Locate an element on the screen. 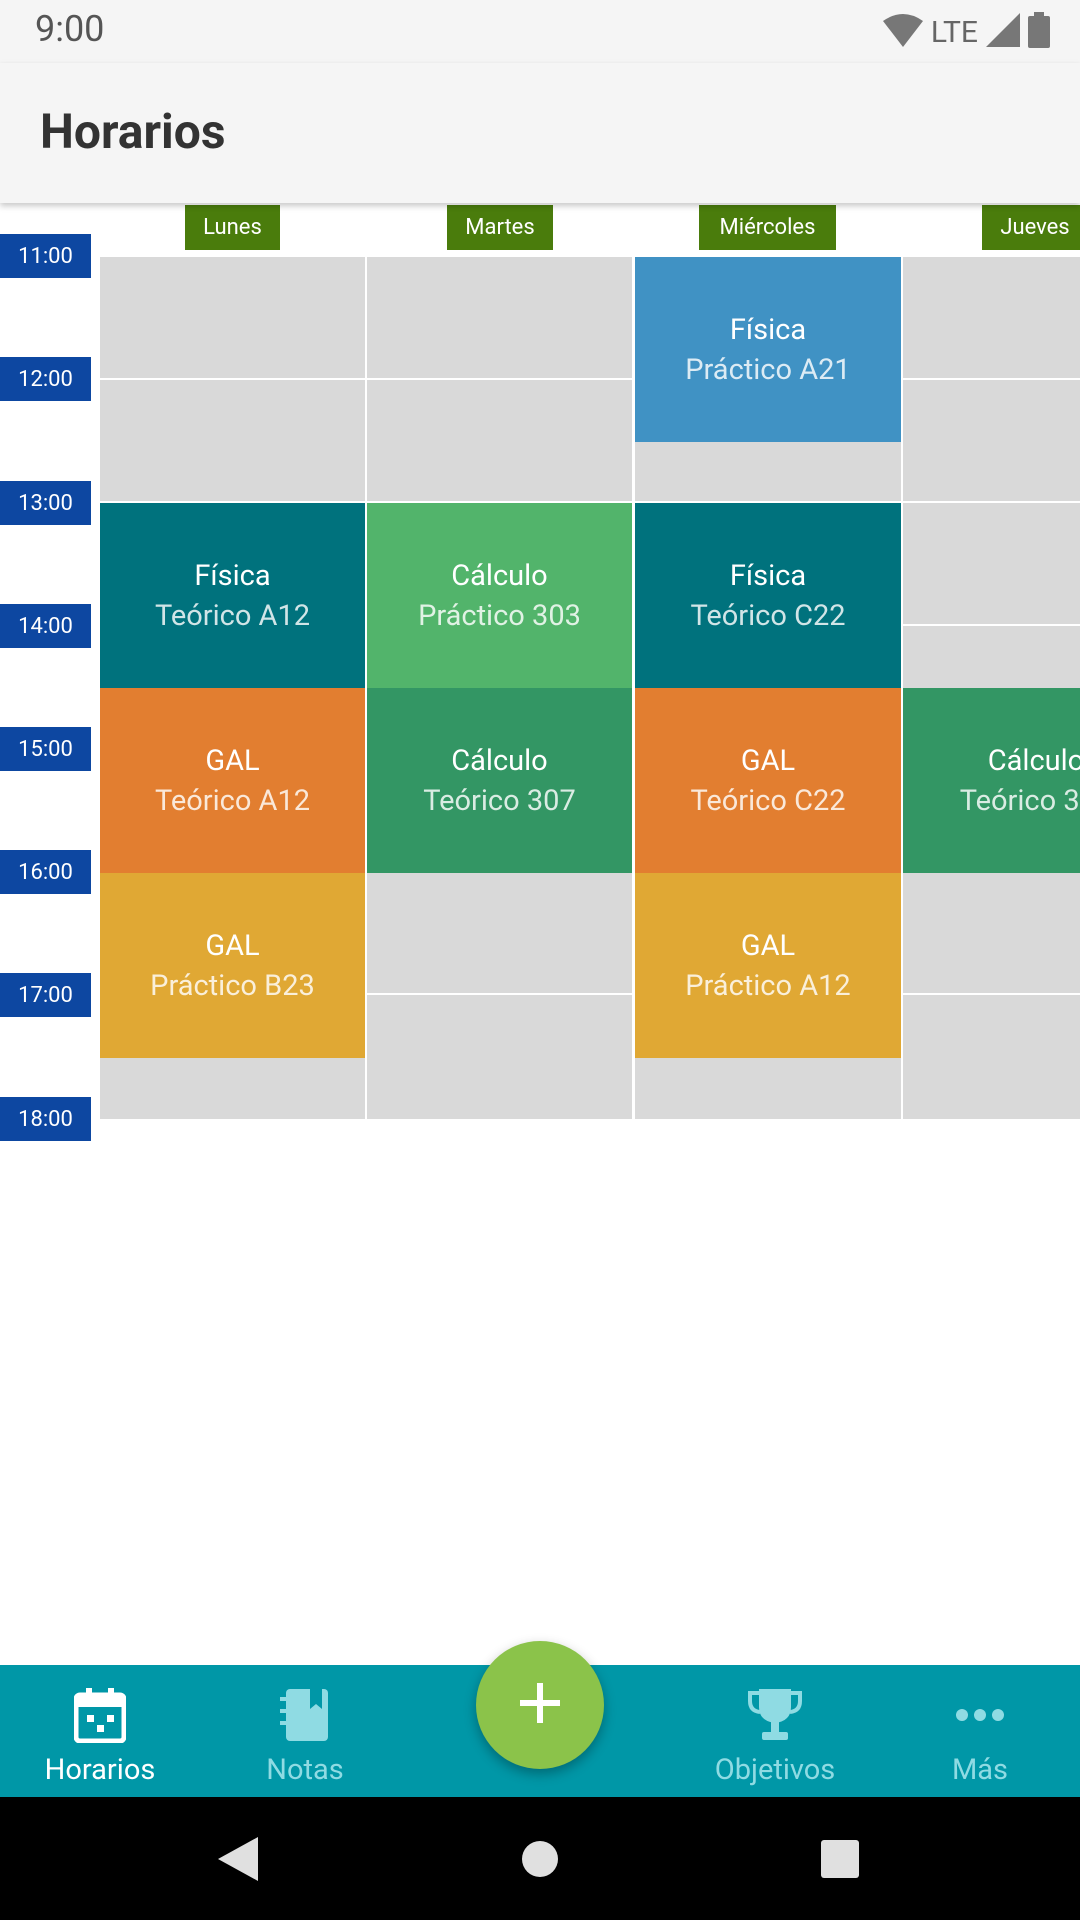 The width and height of the screenshot is (1080, 1920). add-button is located at coordinates (540, 1705).